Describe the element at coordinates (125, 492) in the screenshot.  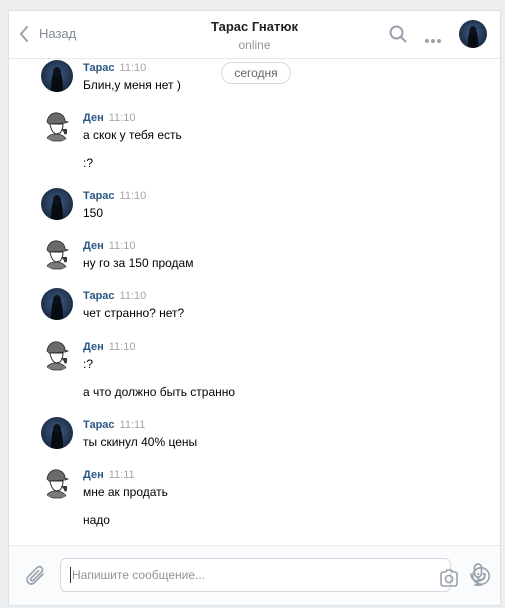
I see `message-text: мне ак продать` at that location.